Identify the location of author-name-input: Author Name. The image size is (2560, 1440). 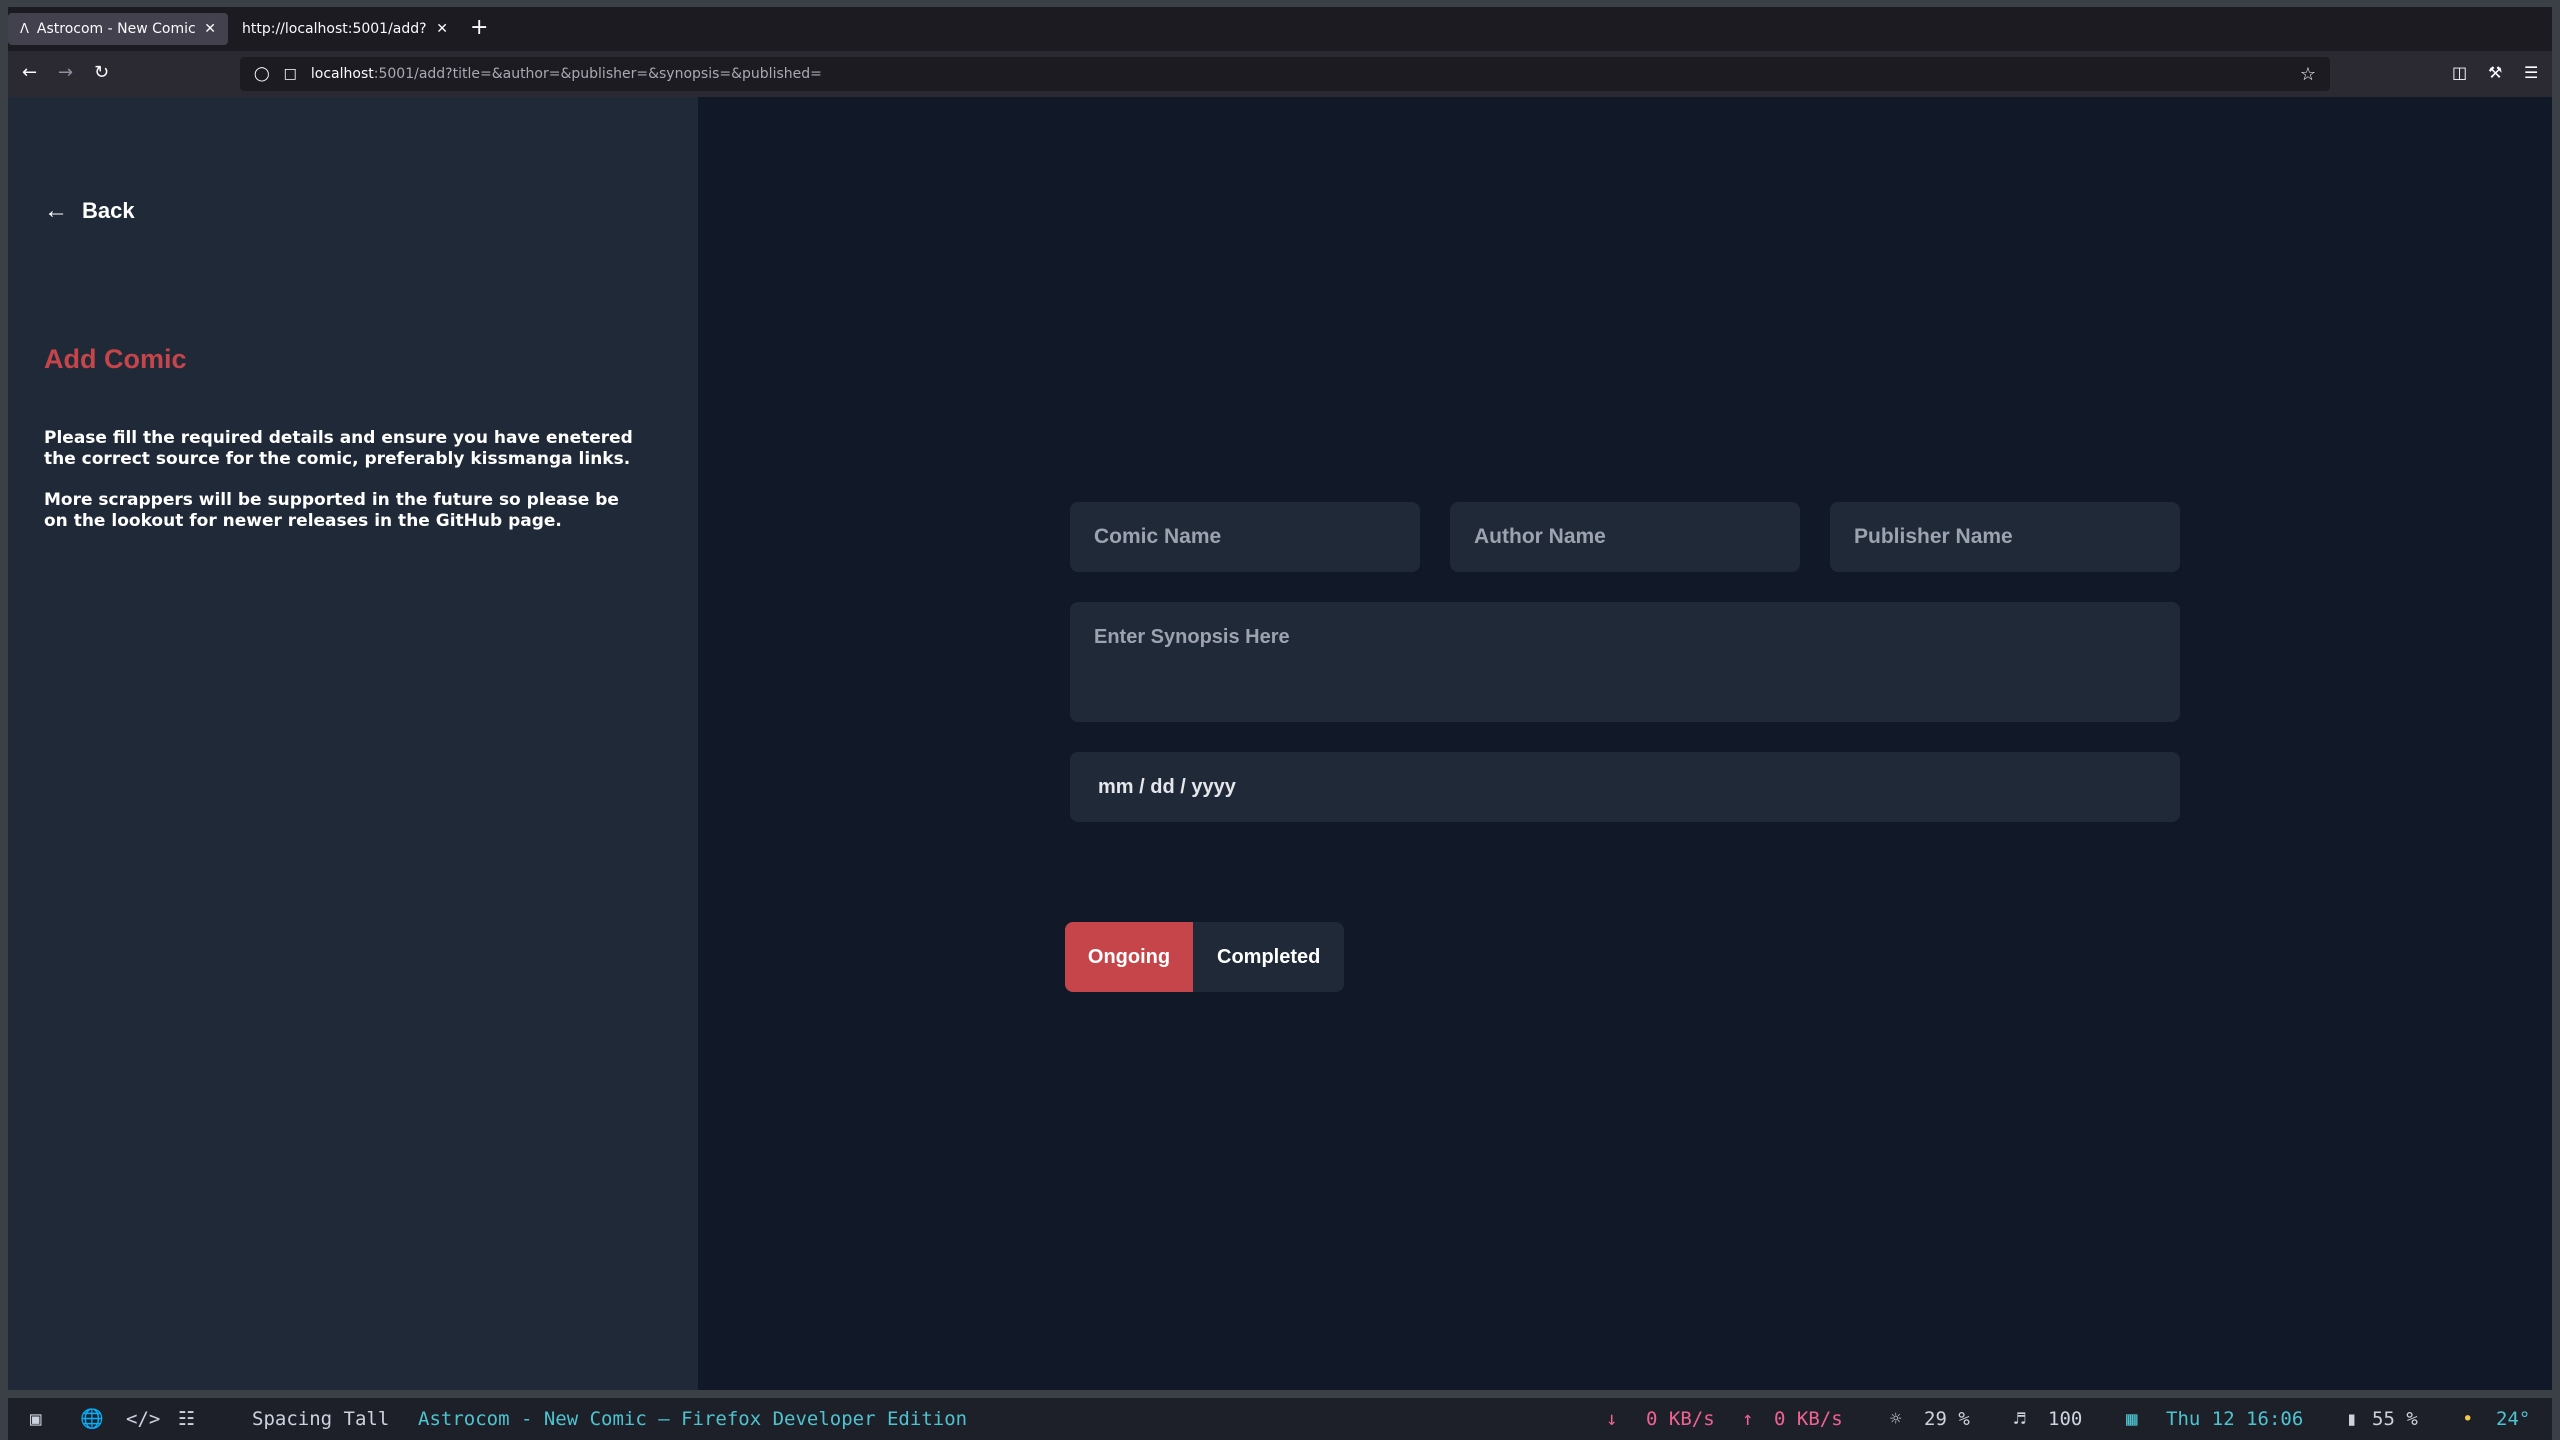
(1625, 537).